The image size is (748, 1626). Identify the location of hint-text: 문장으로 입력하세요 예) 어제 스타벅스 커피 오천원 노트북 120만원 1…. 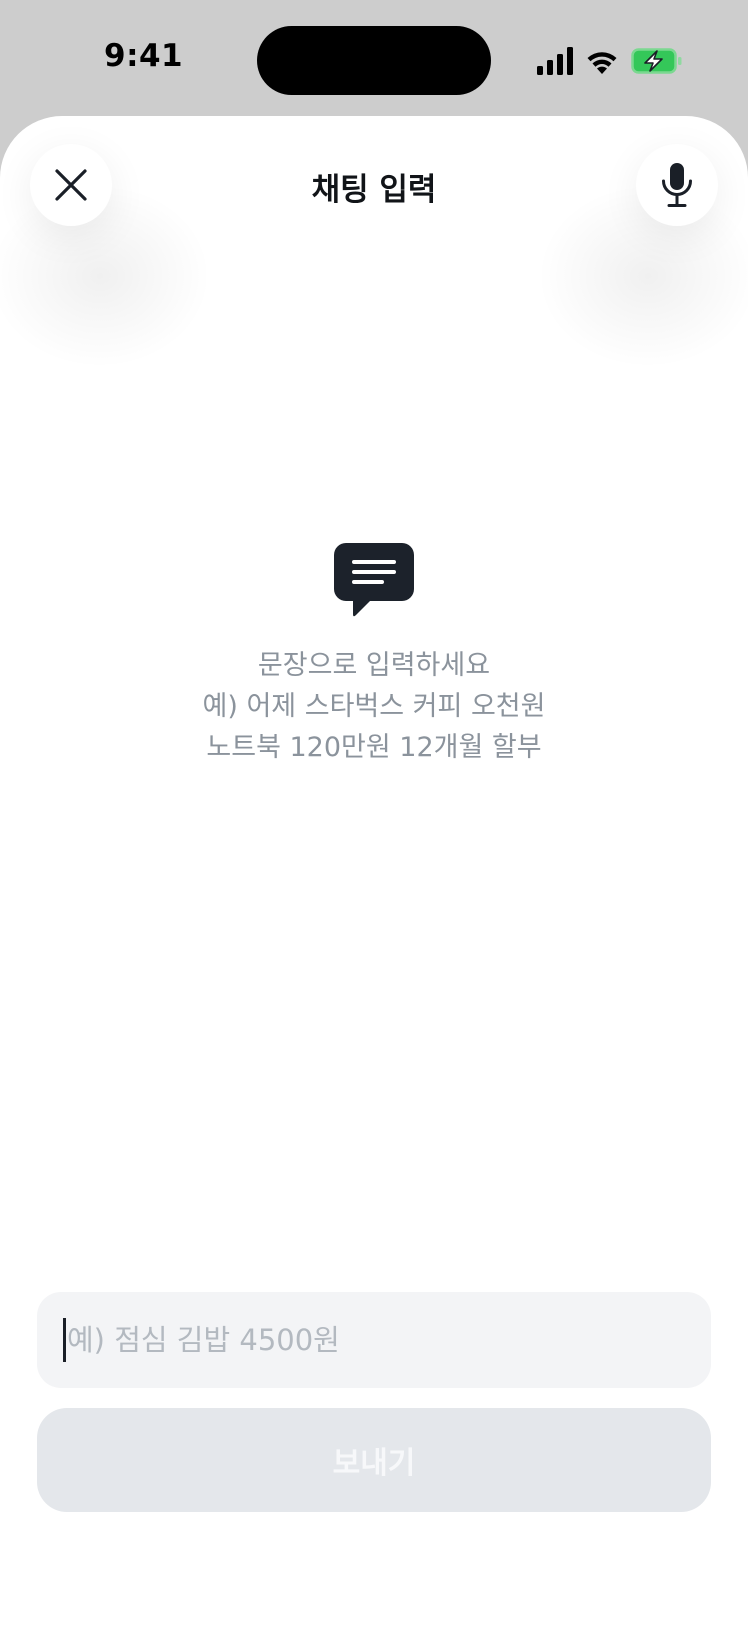
(374, 706).